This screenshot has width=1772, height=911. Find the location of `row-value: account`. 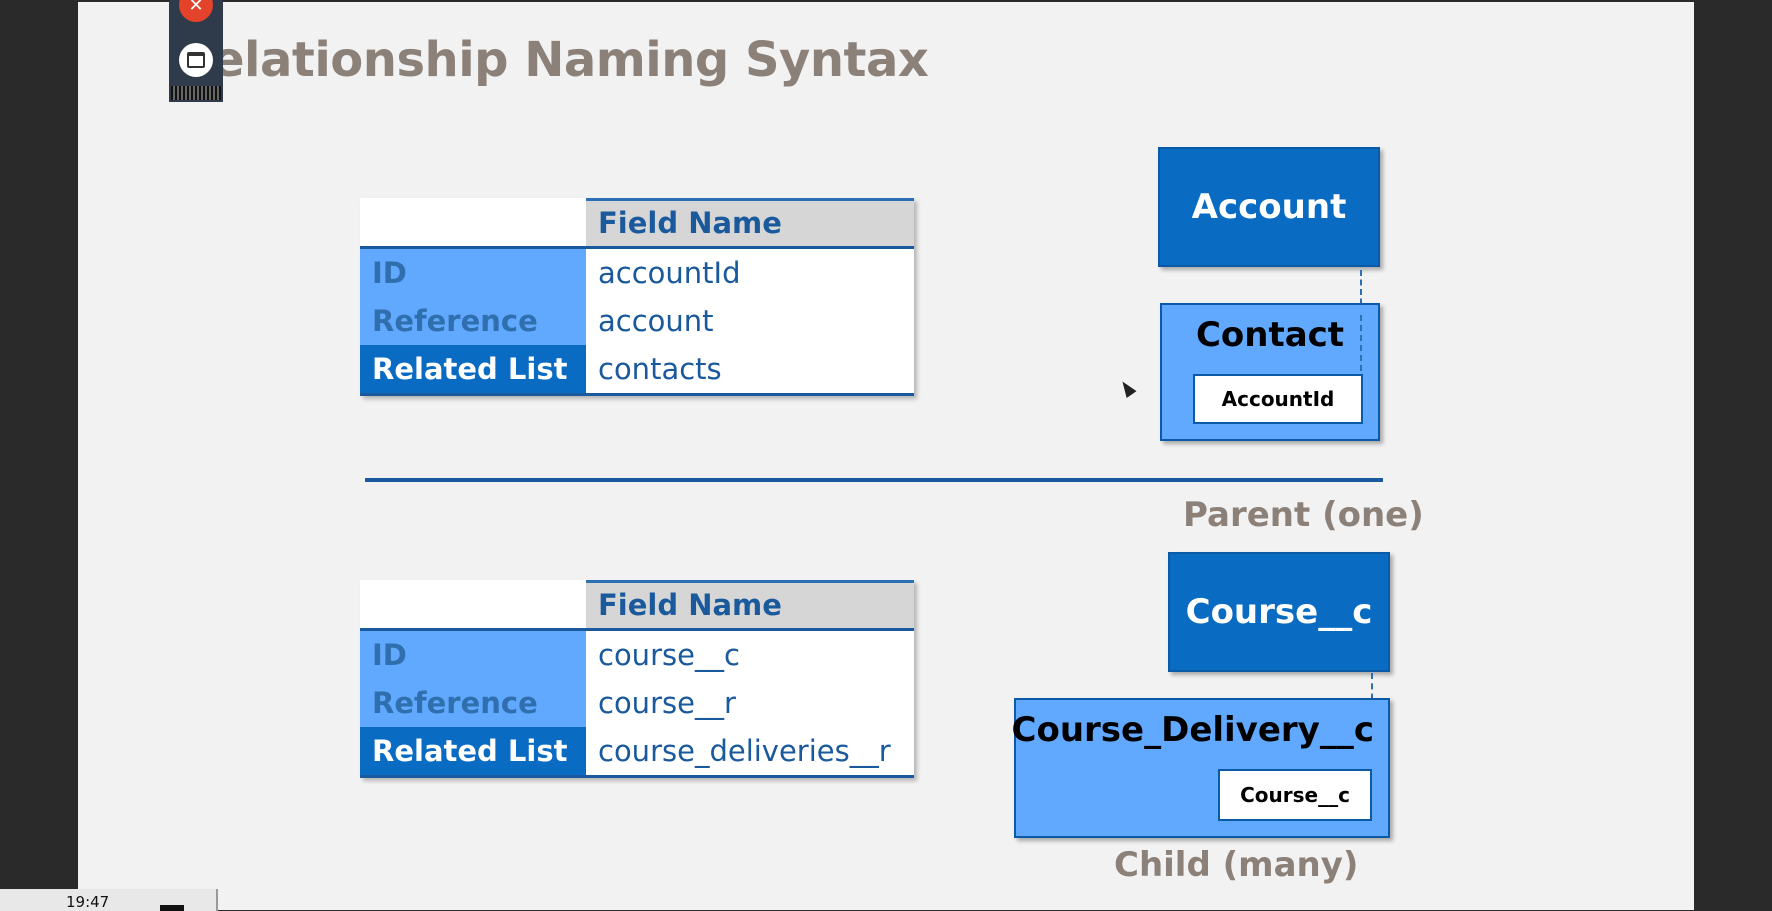

row-value: account is located at coordinates (750, 321).